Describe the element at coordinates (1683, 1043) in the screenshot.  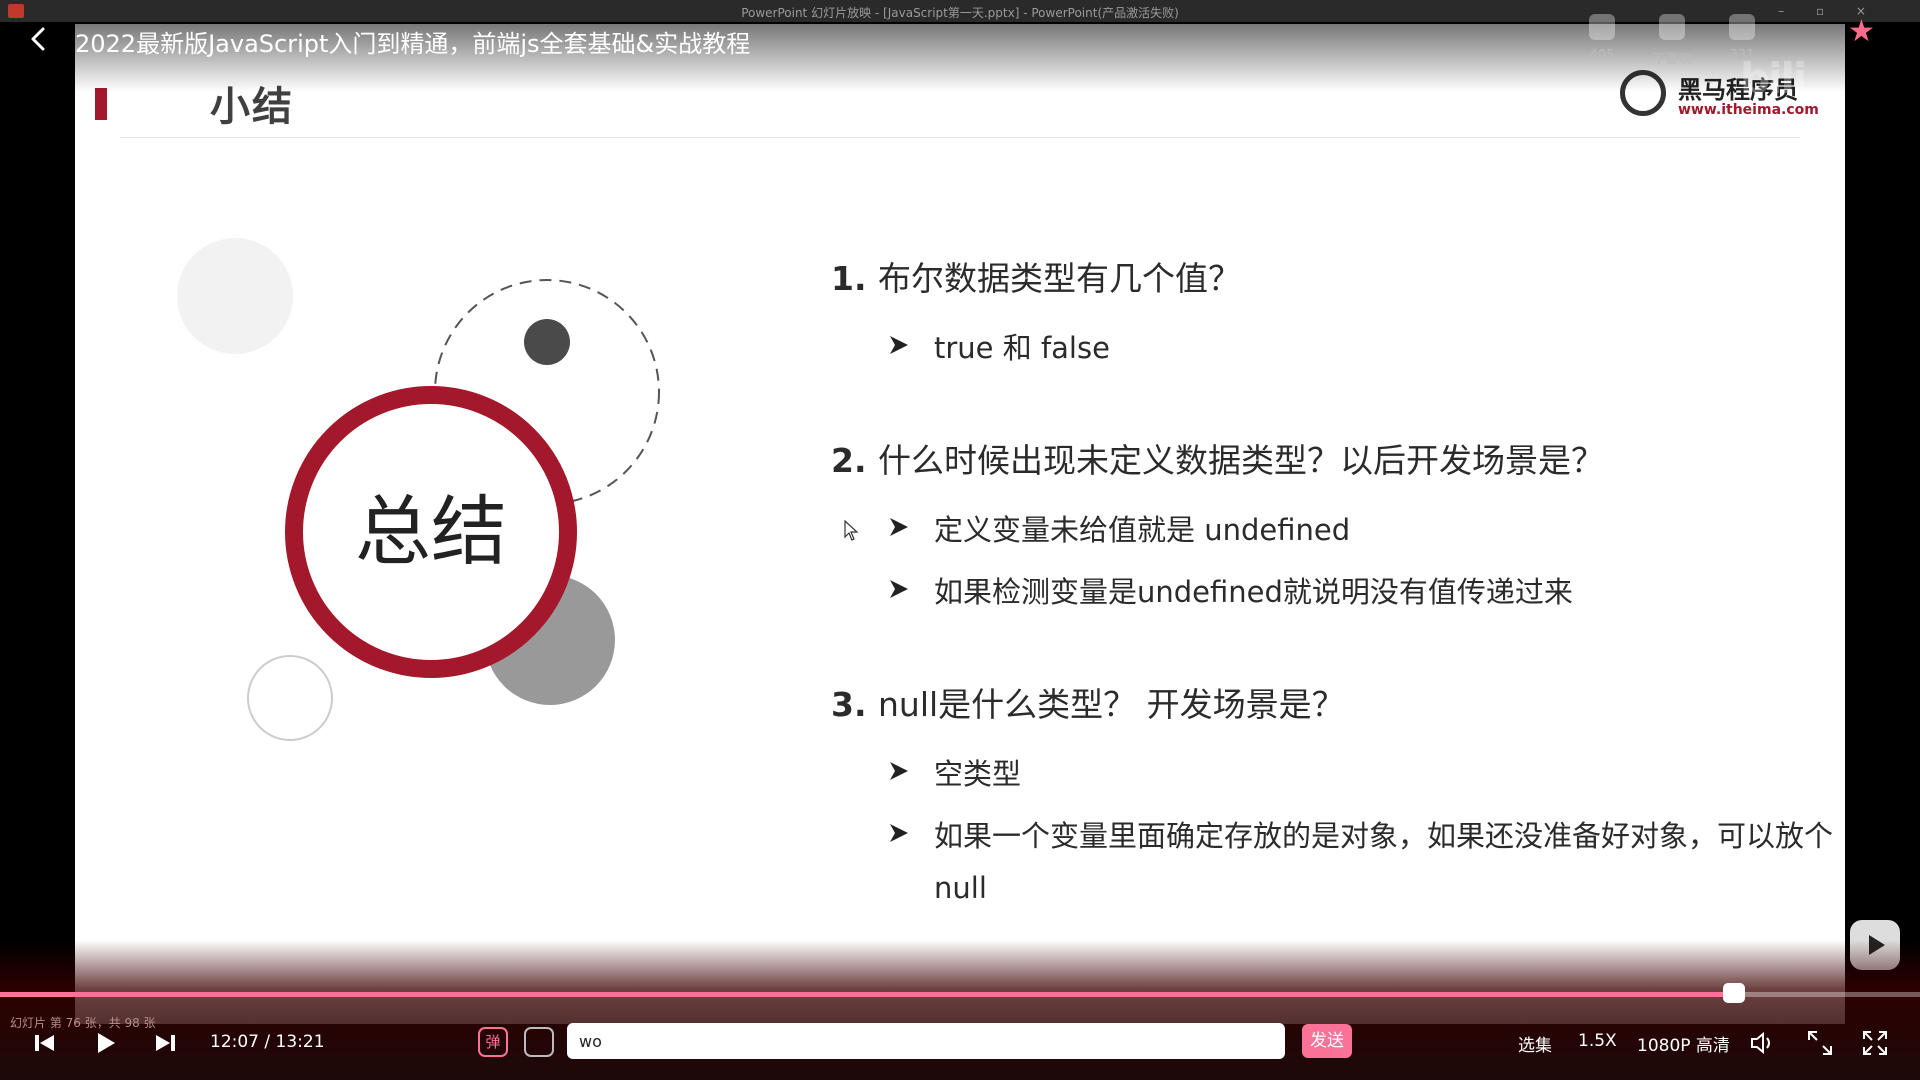
I see `quality-button: 1080P 高清` at that location.